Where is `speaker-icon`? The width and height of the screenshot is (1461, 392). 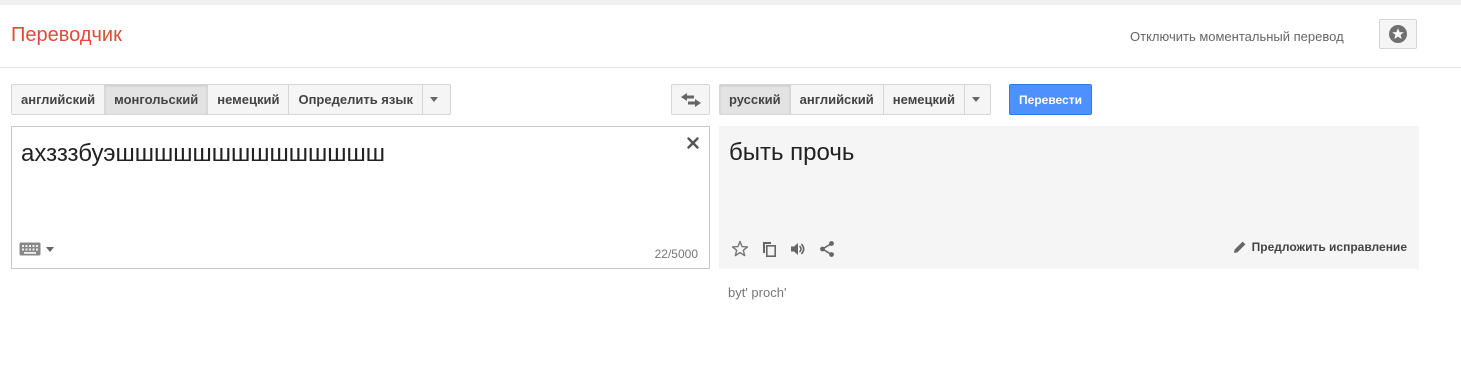
speaker-icon is located at coordinates (798, 249).